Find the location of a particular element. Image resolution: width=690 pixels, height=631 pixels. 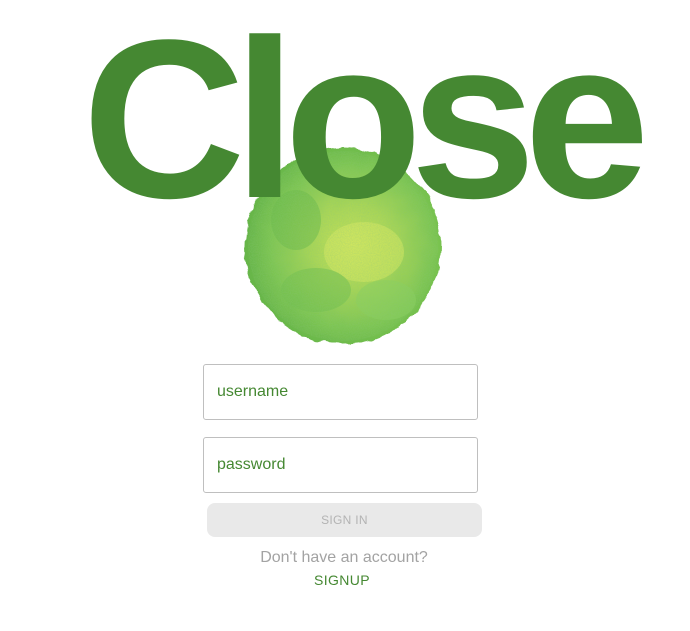

signup-link: SIGNUP is located at coordinates (340, 580).